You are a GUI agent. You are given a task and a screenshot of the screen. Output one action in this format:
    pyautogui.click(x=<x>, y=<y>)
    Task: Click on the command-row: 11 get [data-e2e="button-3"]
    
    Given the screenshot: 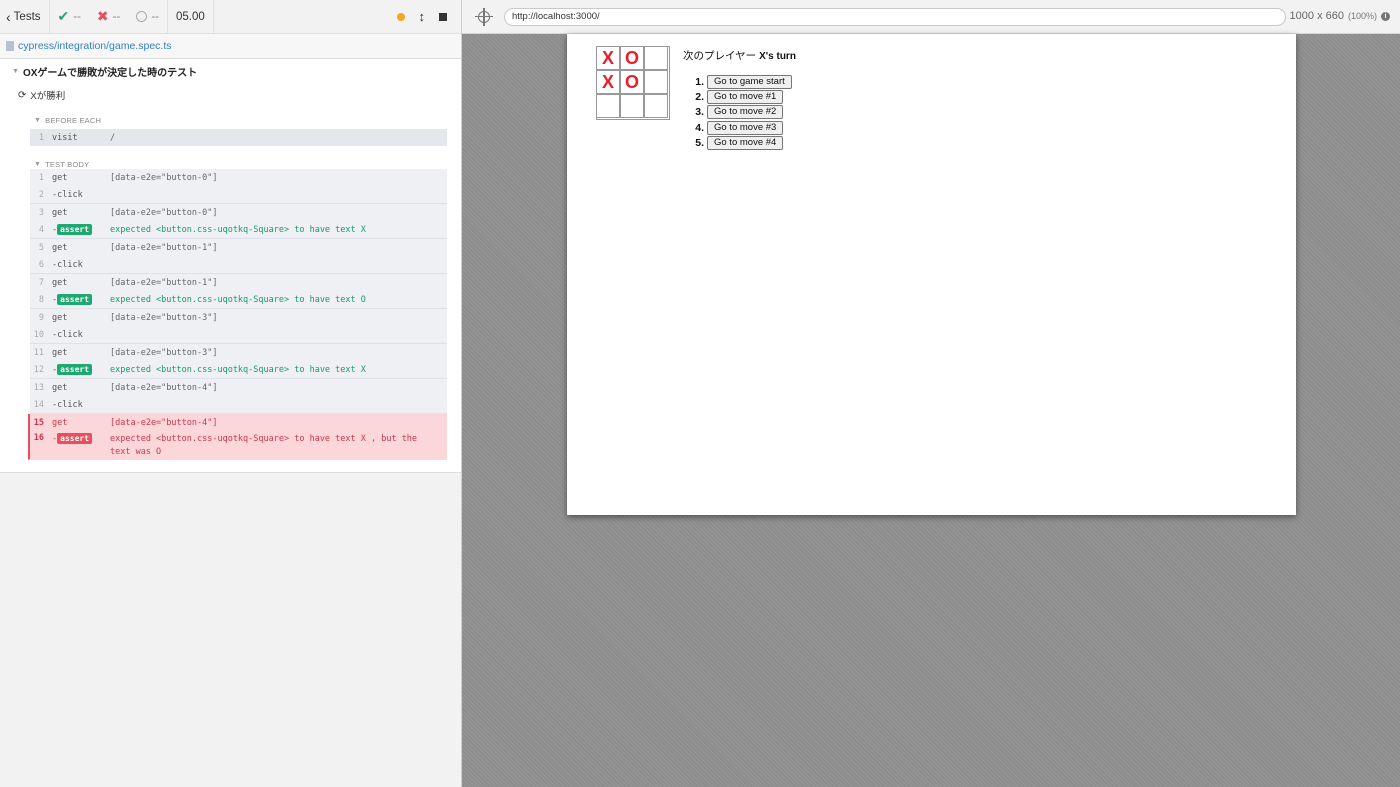 What is the action you would take?
    pyautogui.click(x=238, y=352)
    